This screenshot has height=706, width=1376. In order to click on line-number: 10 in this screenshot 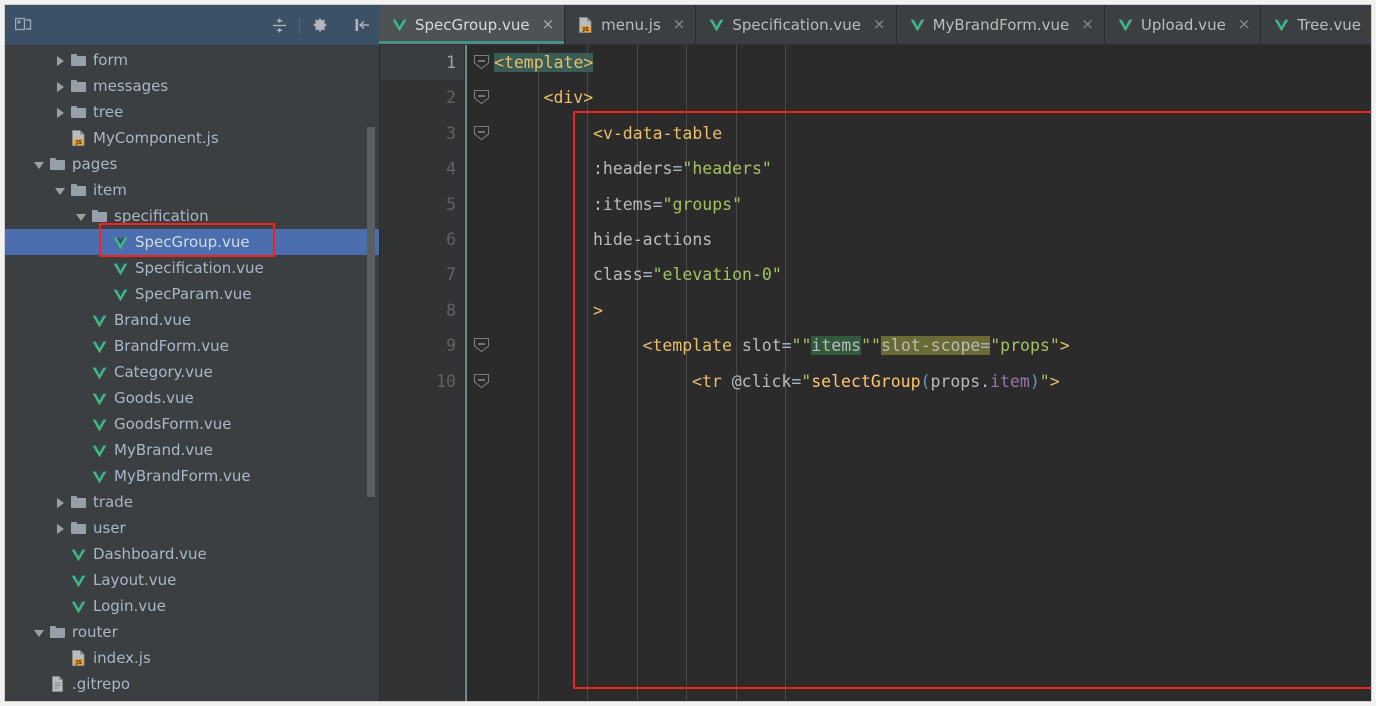, I will do `click(446, 381)`.